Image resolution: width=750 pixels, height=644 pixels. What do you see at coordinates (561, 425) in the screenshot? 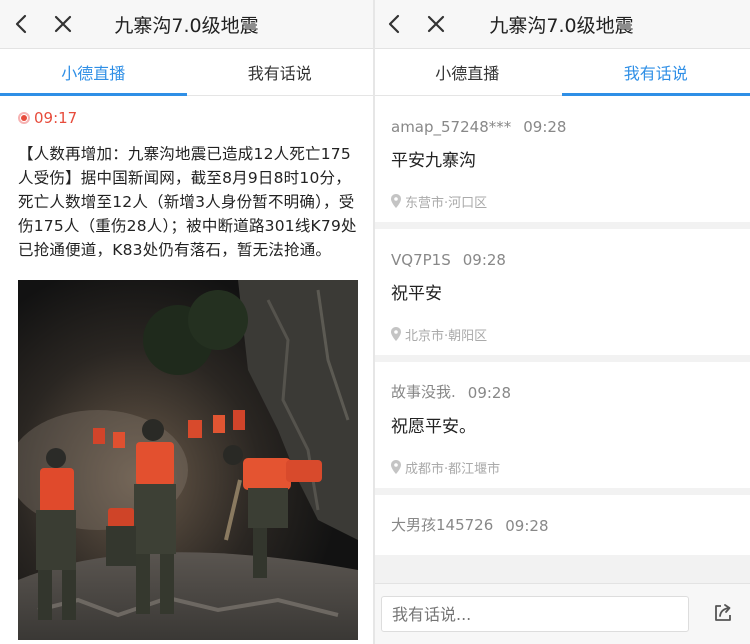
I see `comment-item: 故事没我. 09:28 祝愿平安。 成都市·都江堰市` at bounding box center [561, 425].